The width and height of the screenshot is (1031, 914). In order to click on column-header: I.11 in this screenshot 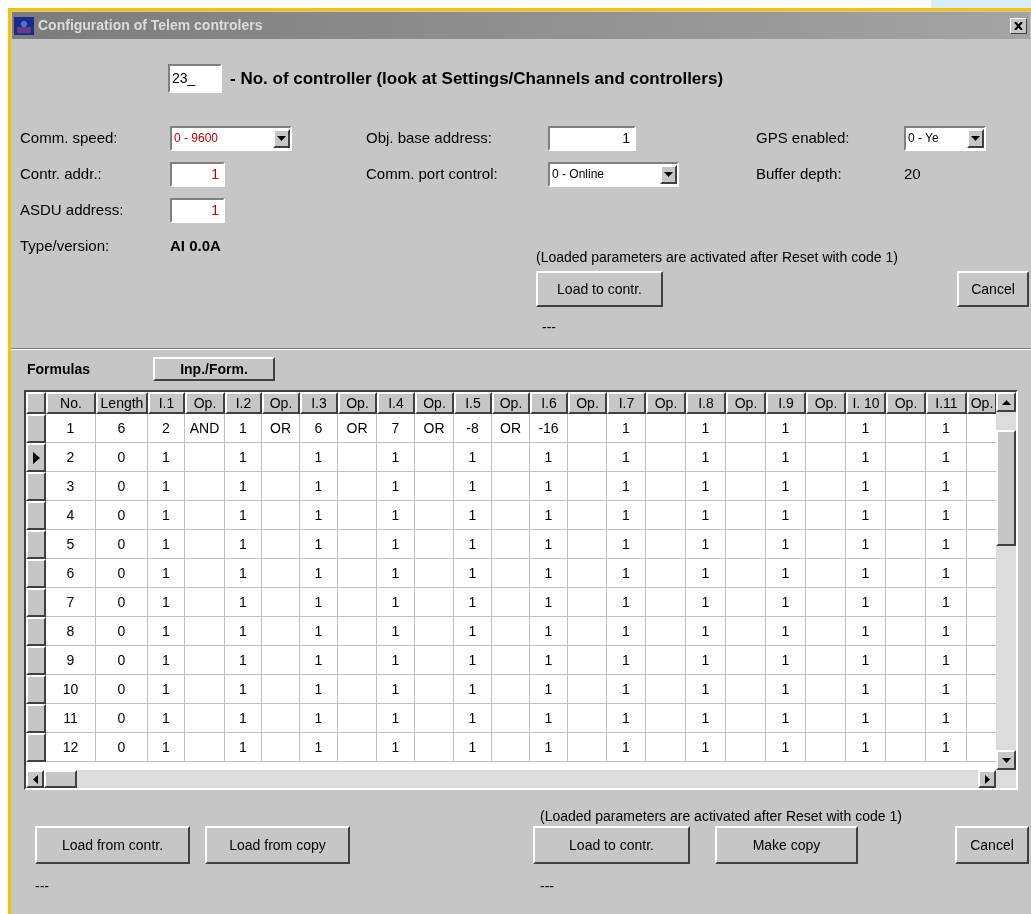, I will do `click(946, 403)`.